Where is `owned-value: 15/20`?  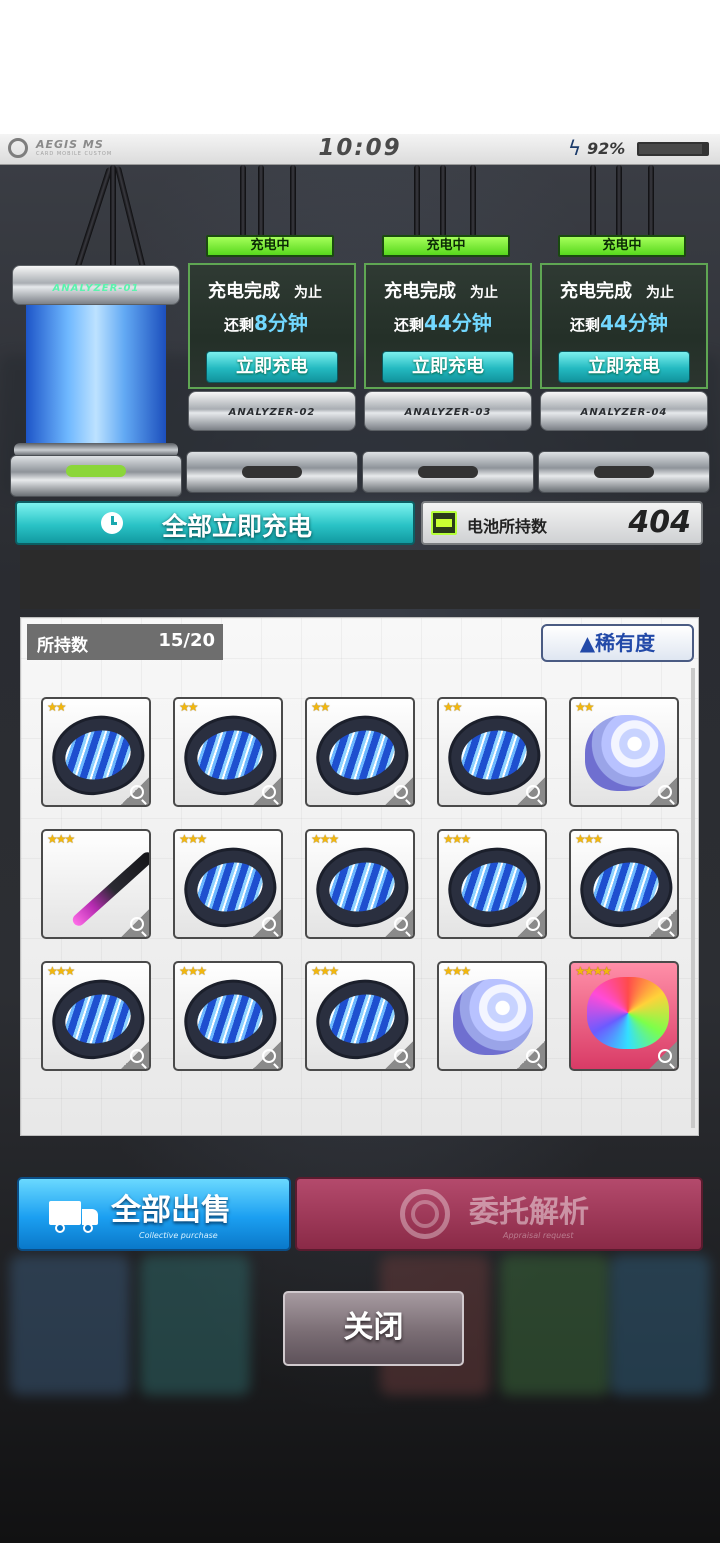
owned-value: 15/20 is located at coordinates (186, 640).